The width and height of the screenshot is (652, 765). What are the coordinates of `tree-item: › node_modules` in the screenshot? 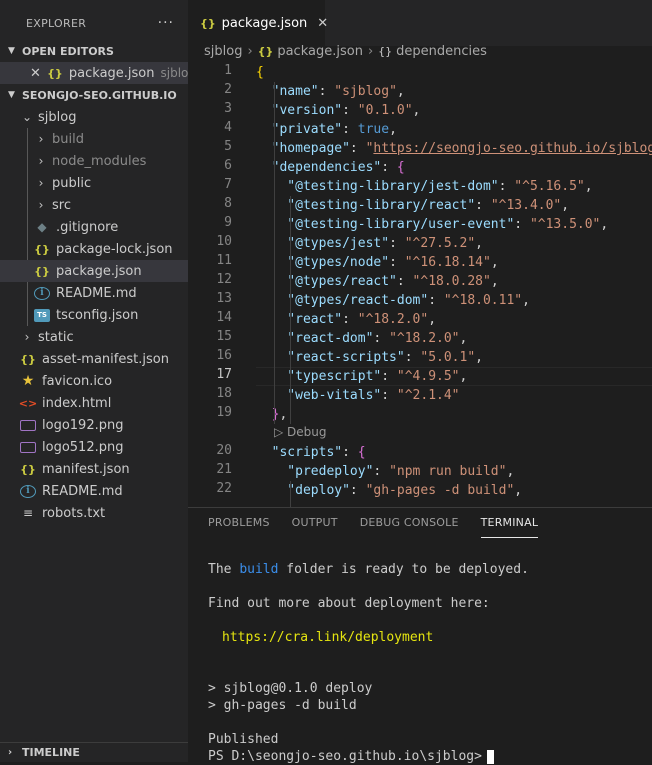 It's located at (94, 161).